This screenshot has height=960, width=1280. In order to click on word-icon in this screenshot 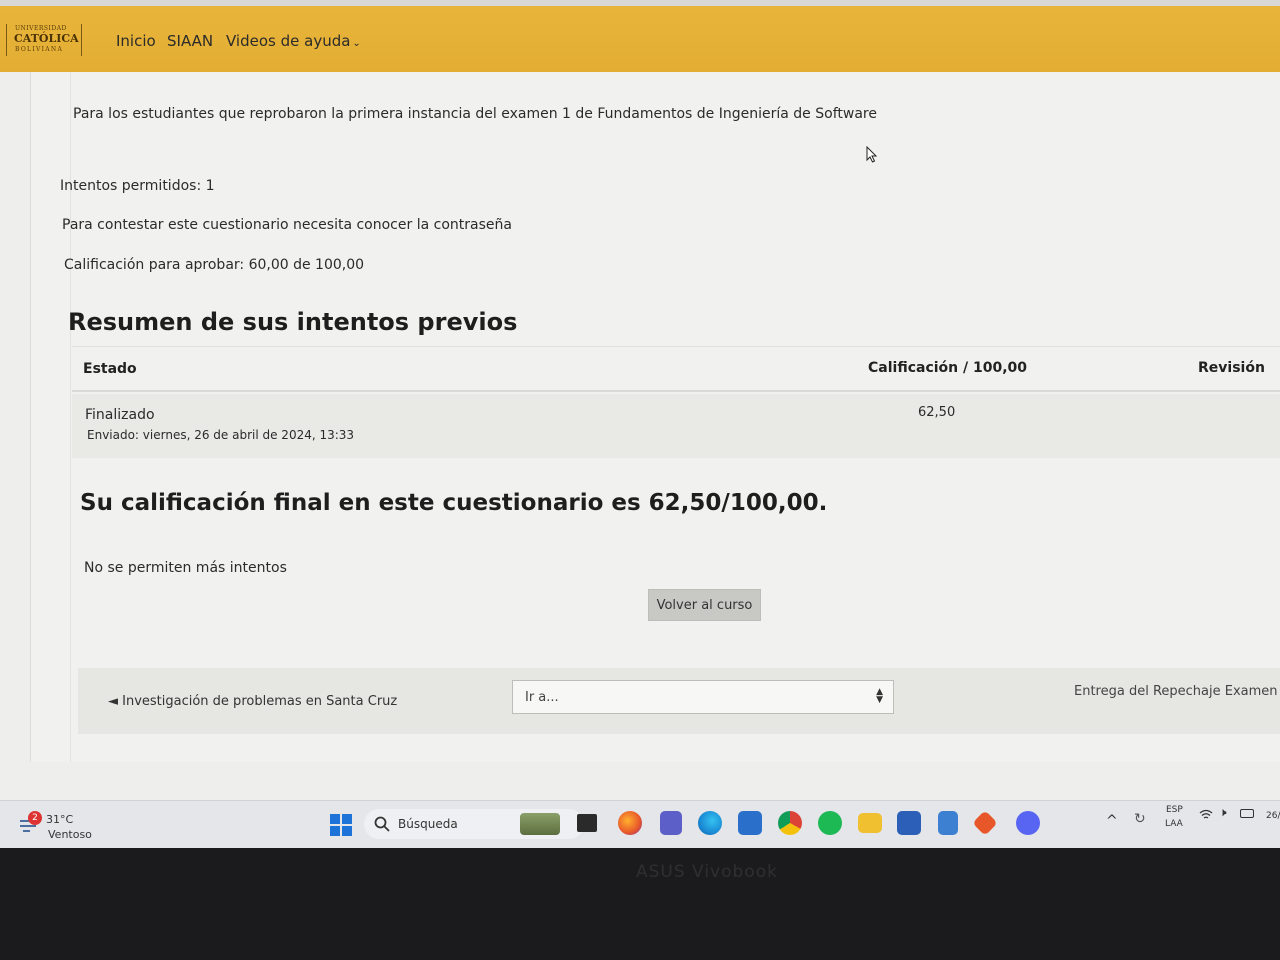, I will do `click(909, 823)`.